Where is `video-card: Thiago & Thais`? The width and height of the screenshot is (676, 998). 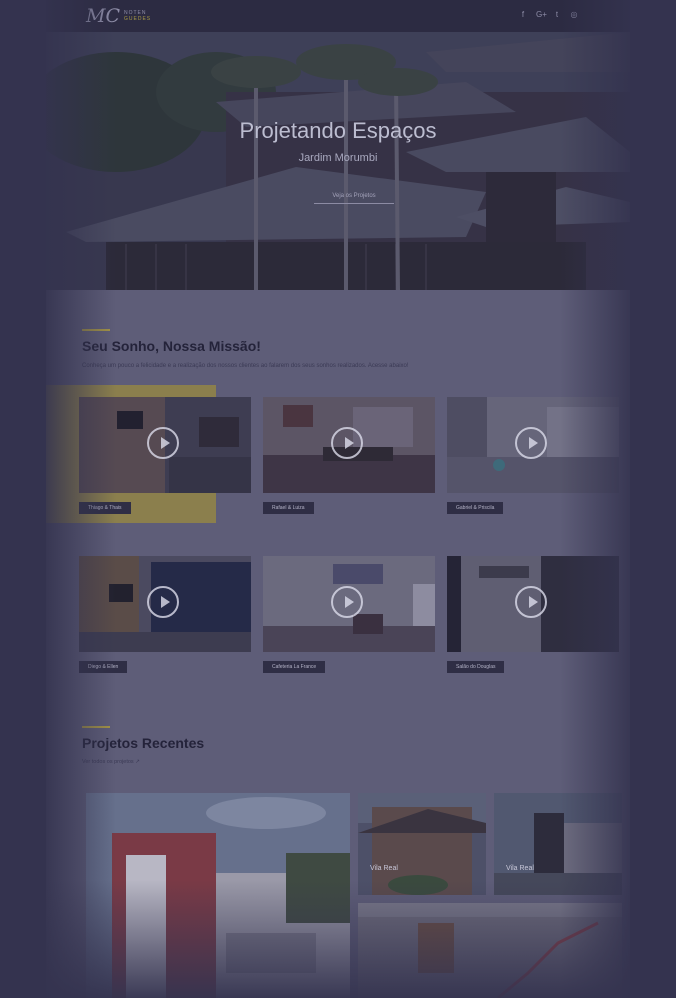 video-card: Thiago & Thais is located at coordinates (165, 457).